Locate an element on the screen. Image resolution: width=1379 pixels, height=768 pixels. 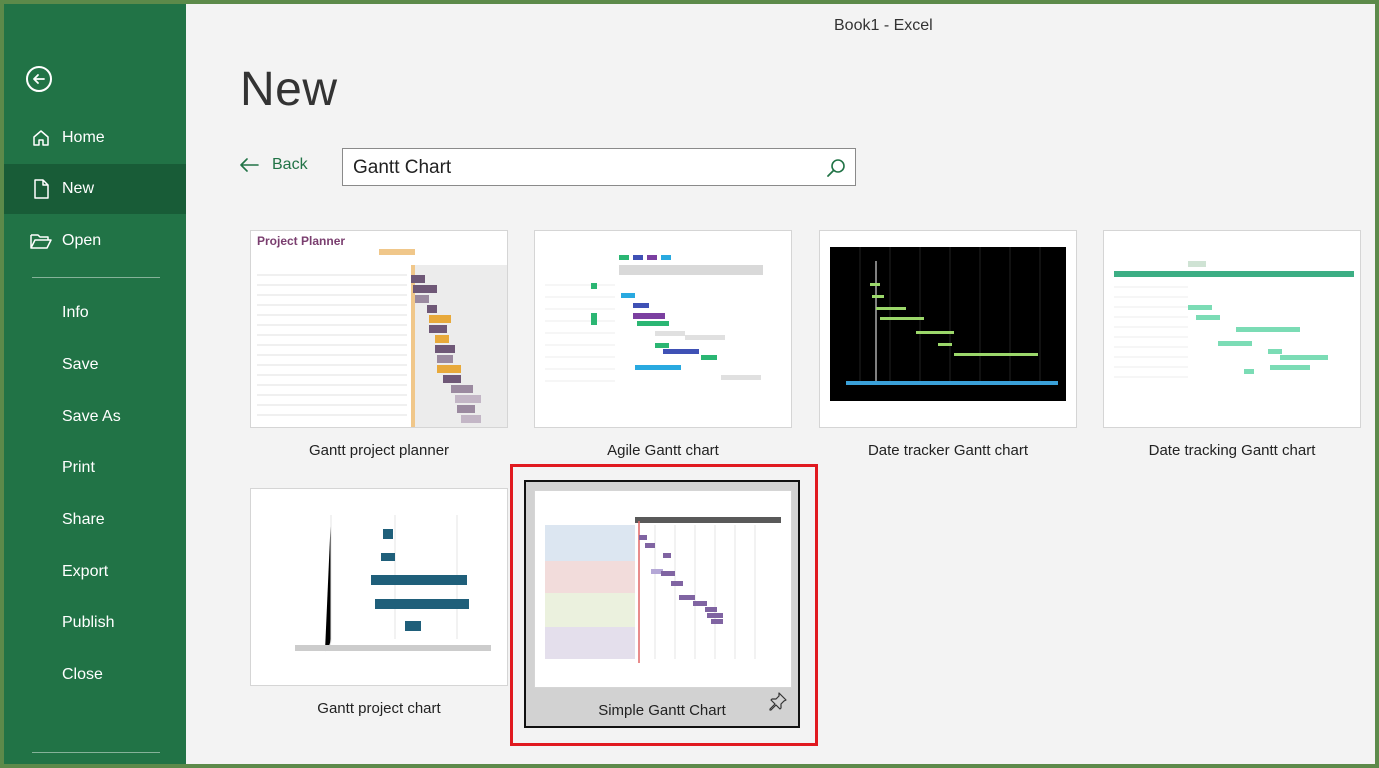
pin-icon is located at coordinates (778, 703).